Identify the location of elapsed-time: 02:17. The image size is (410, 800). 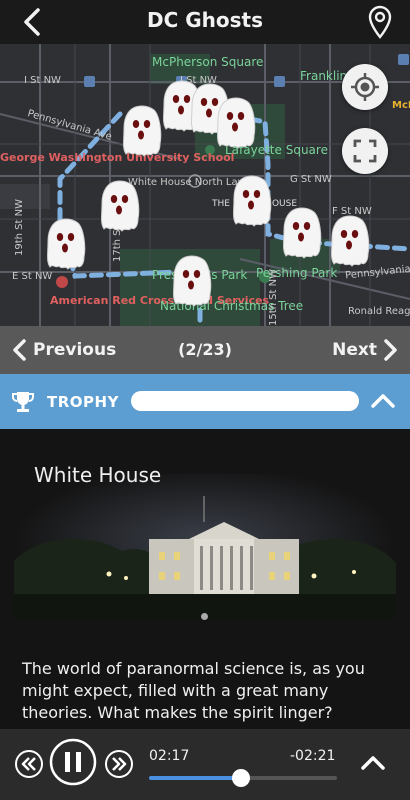
(169, 756).